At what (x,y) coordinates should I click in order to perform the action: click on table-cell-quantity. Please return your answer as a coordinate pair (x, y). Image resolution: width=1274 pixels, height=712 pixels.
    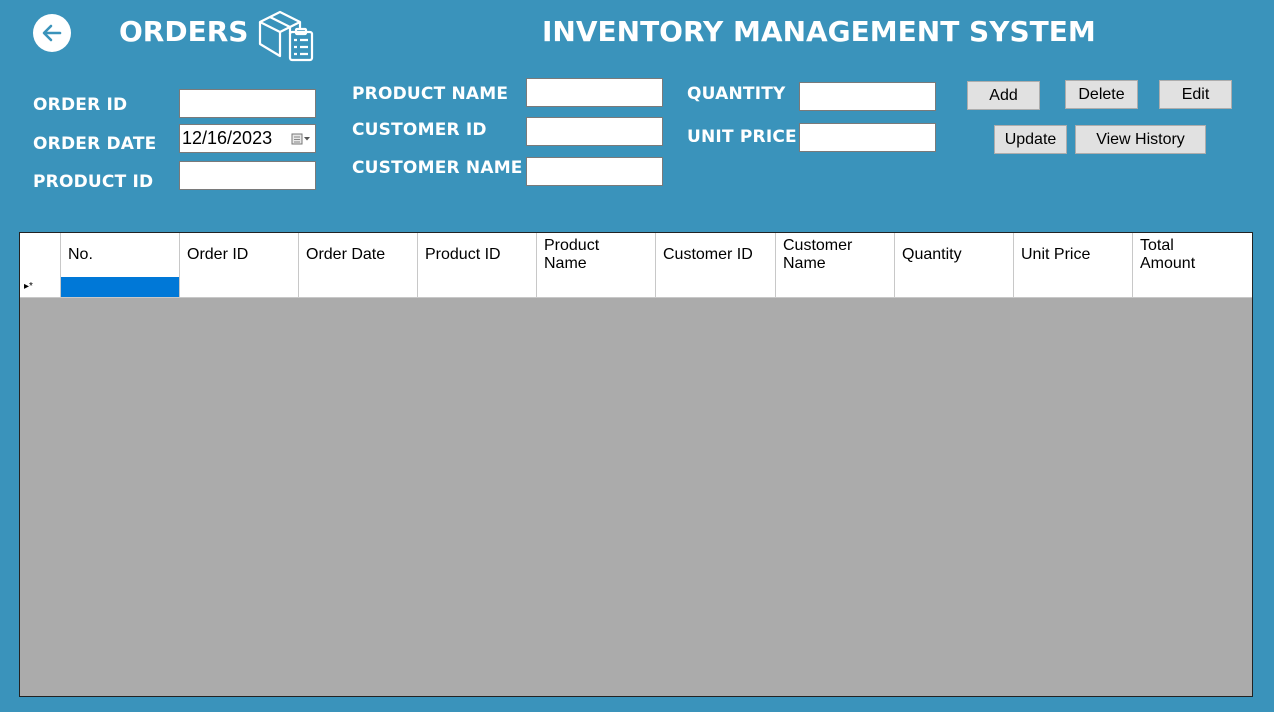
    Looking at the image, I should click on (954, 287).